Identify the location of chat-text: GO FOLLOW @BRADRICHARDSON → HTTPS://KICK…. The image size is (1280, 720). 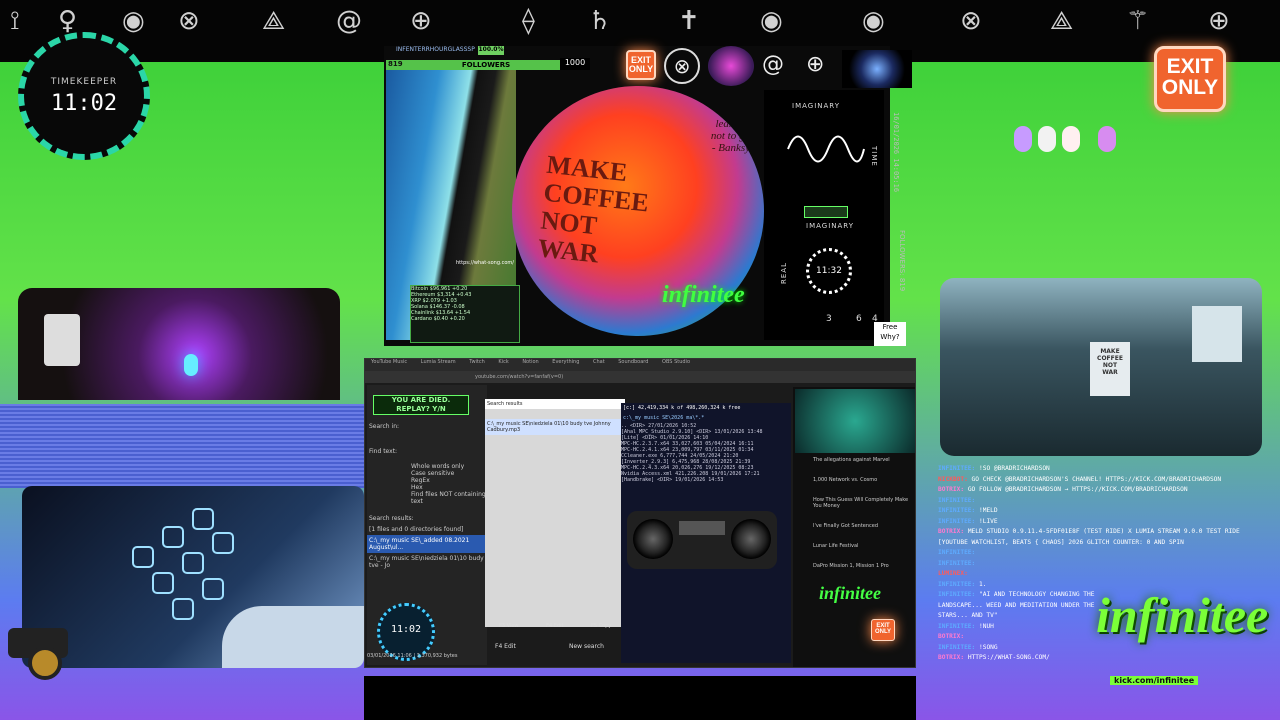
(1077, 489).